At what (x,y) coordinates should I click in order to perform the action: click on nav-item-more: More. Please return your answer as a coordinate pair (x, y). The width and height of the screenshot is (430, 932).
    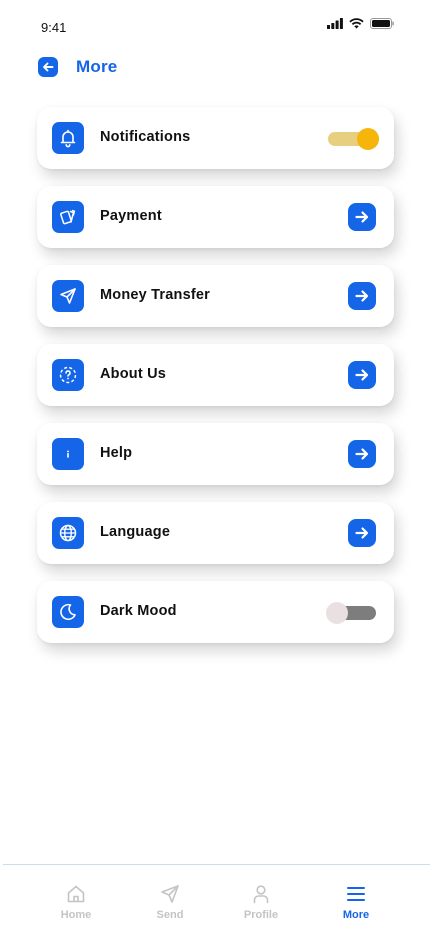
    Looking at the image, I should click on (356, 902).